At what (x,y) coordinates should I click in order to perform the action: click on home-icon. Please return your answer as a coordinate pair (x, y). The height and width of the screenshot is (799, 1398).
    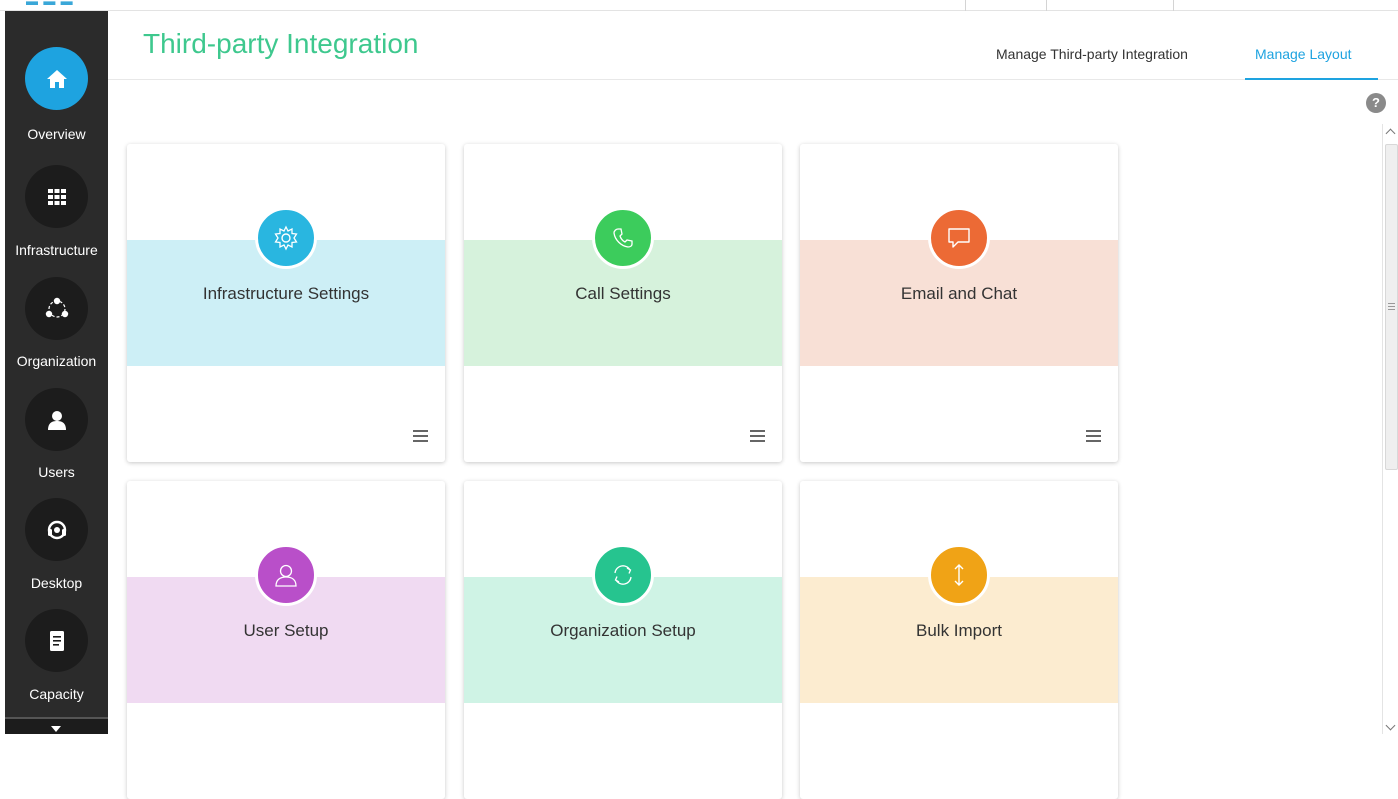
    Looking at the image, I should click on (56, 78).